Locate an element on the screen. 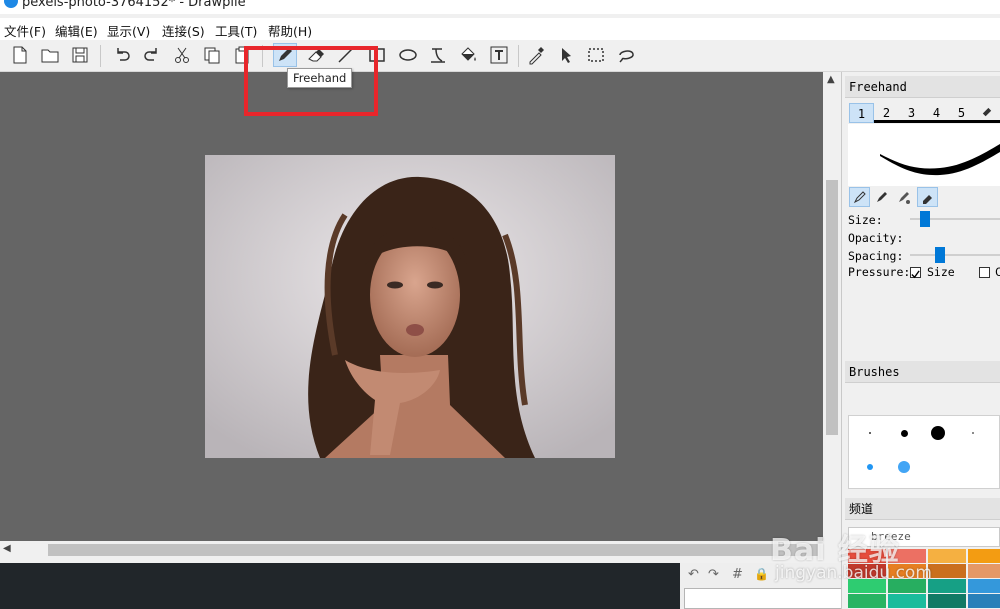 The width and height of the screenshot is (1000, 609). scroll-left-icon: ◀ is located at coordinates (7, 548).